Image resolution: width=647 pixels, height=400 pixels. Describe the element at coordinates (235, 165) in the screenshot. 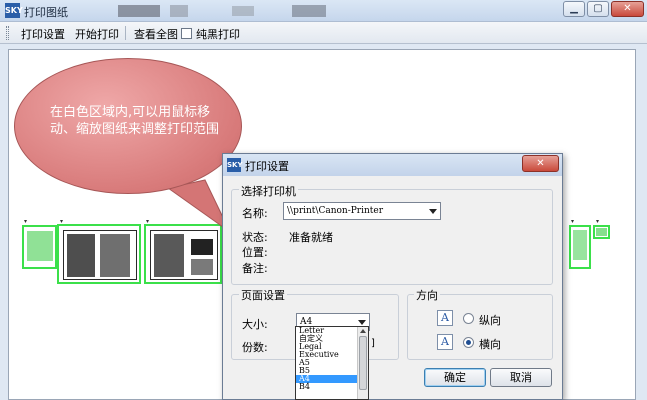

I see `dialog-app-icon: SKY` at that location.